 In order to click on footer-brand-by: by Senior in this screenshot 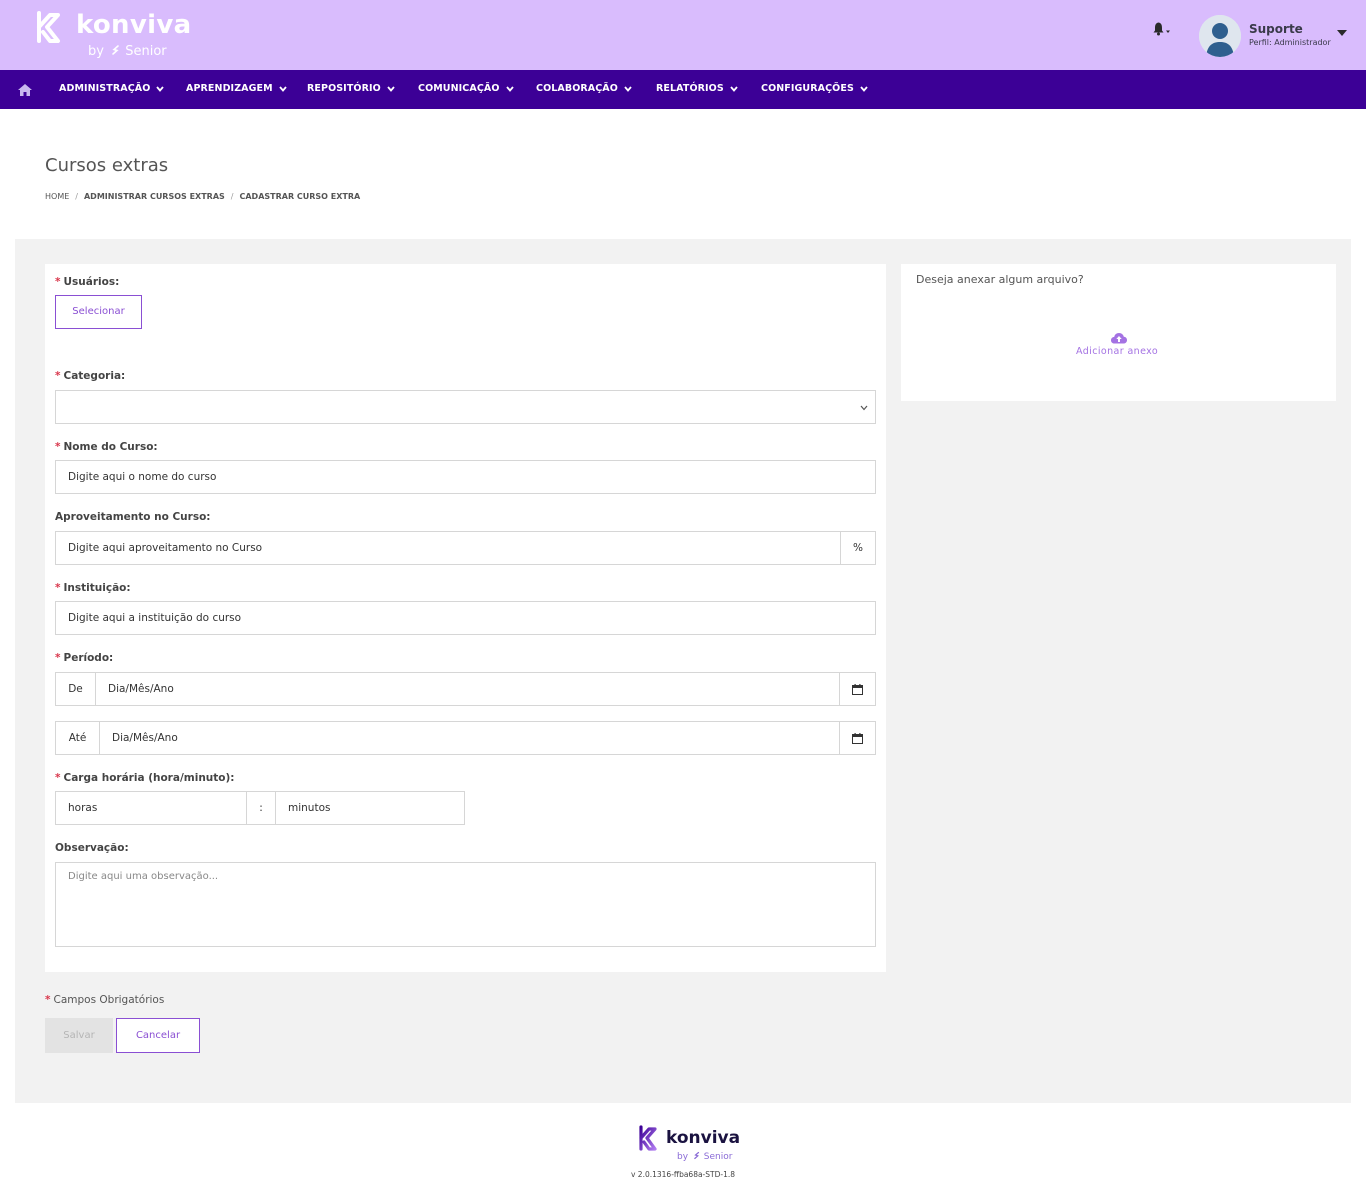, I will do `click(704, 1156)`.